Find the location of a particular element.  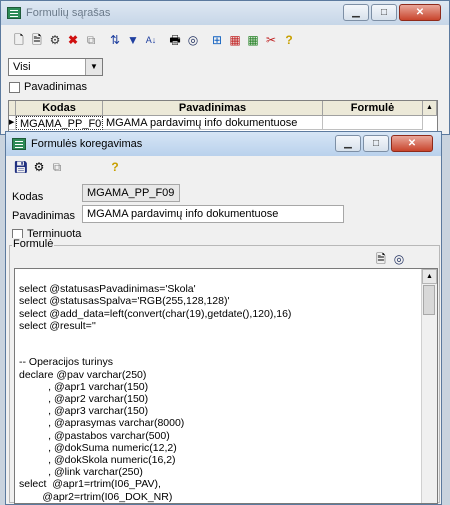

sort-az-icon: A↓ is located at coordinates (151, 40).